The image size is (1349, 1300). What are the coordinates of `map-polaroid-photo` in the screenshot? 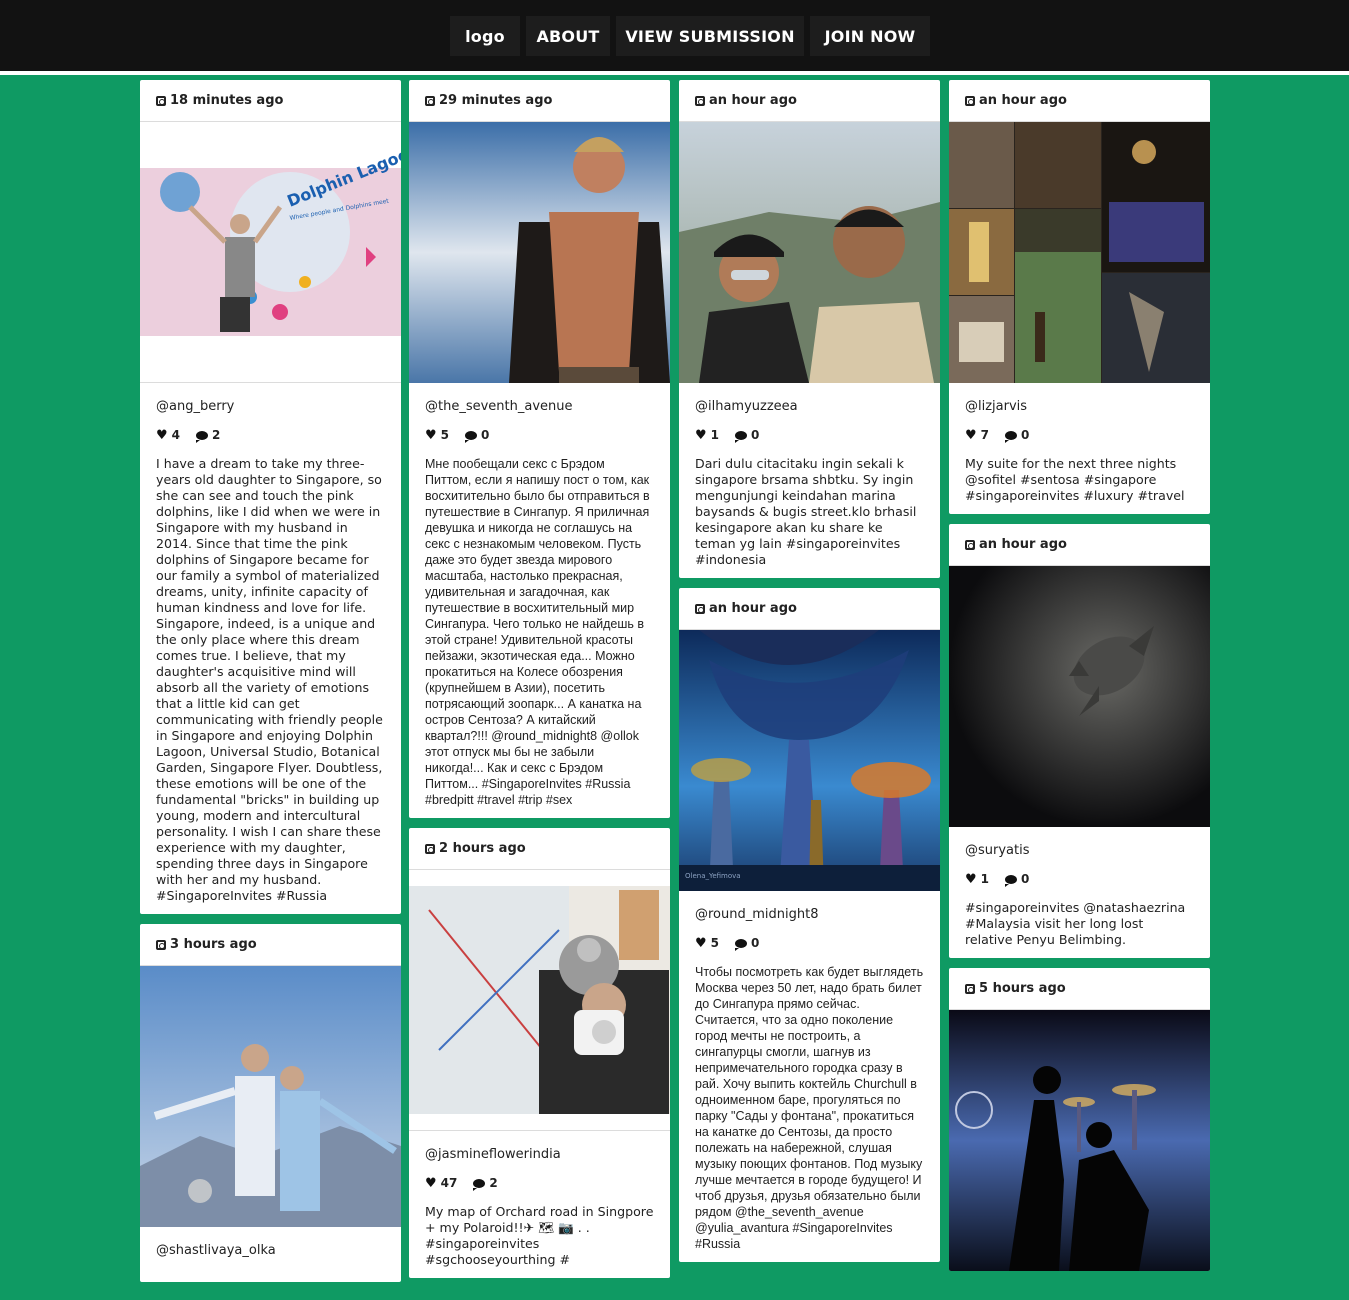 It's located at (539, 1000).